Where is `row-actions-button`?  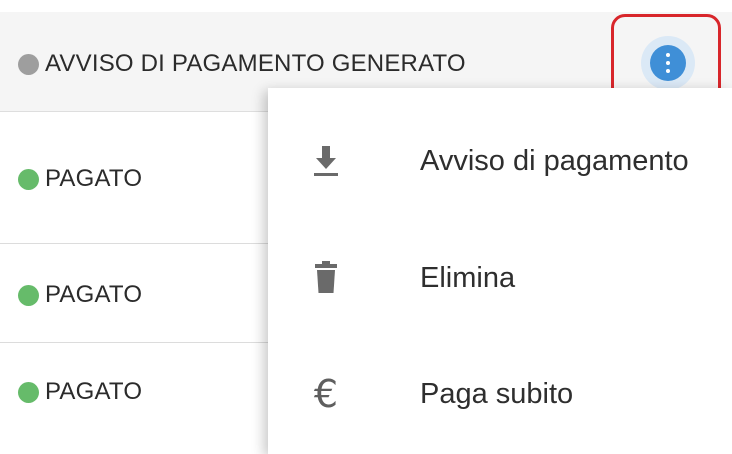 row-actions-button is located at coordinates (668, 63).